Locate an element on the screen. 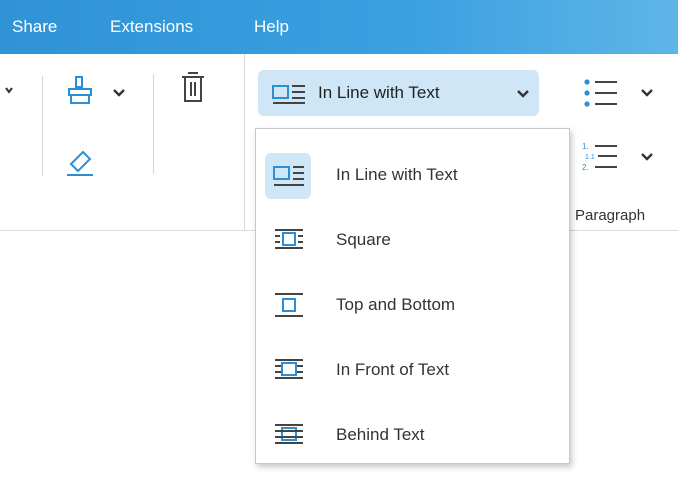  svg-text: 1. is located at coordinates (585, 146).